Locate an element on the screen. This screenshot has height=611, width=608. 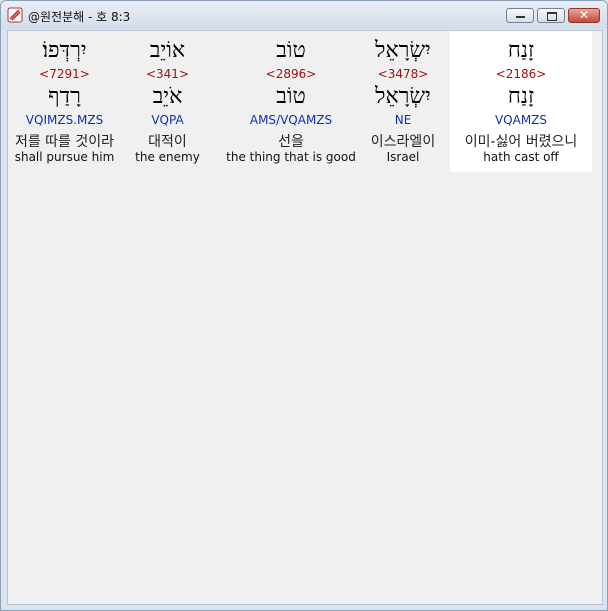
minimize-button is located at coordinates (520, 15).